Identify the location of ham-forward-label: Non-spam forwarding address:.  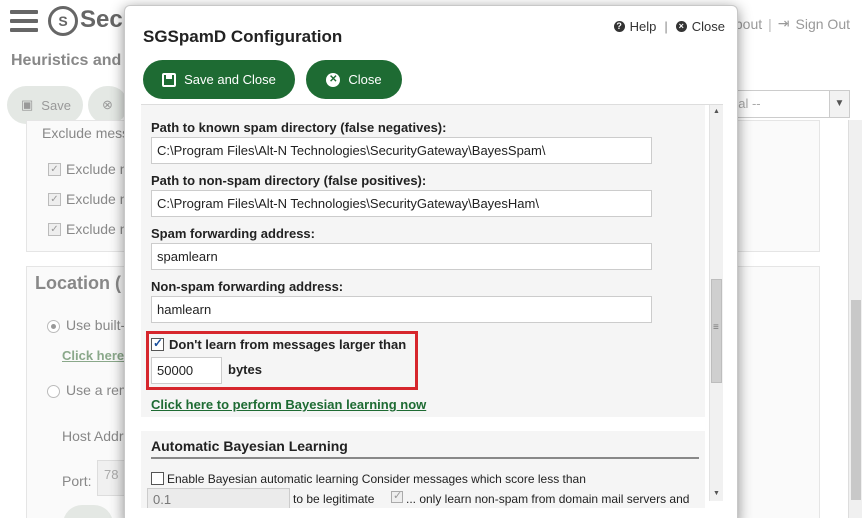
(247, 286).